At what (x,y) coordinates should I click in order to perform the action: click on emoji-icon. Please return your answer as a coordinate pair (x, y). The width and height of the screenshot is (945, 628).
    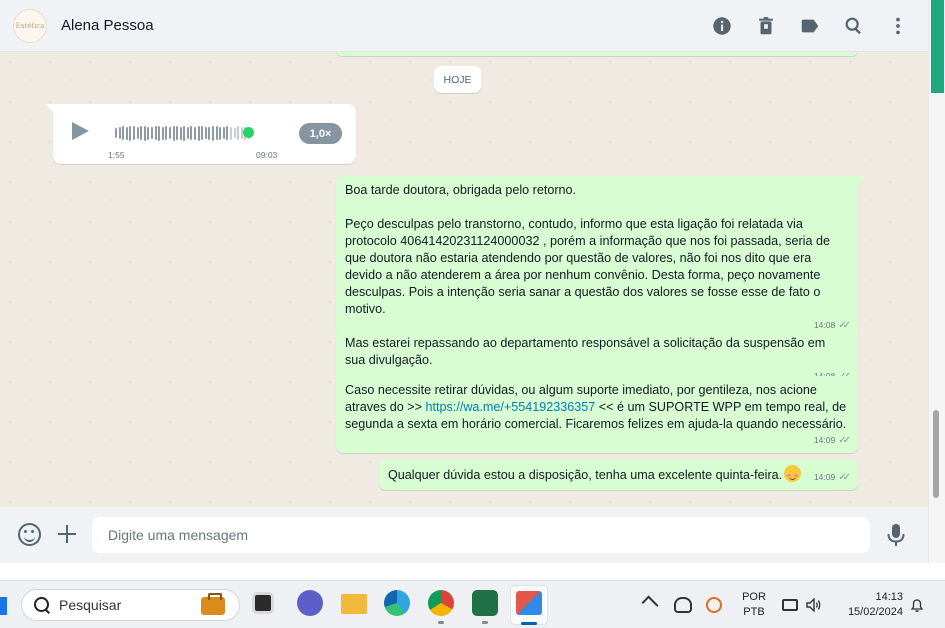
    Looking at the image, I should click on (29, 534).